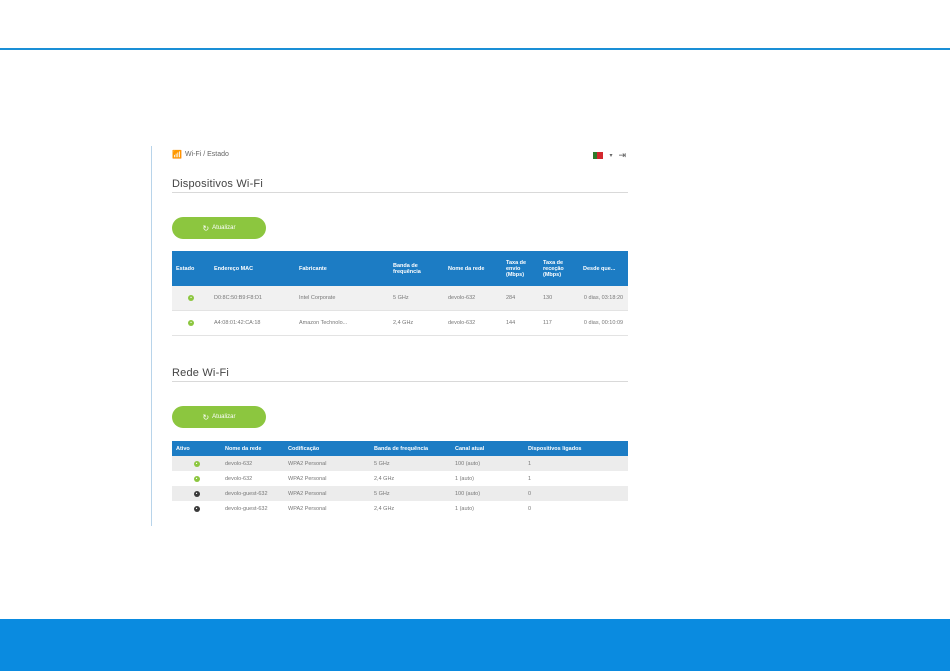 The height and width of the screenshot is (671, 950). I want to click on mac-cell: A4:08:01:42:CA:18, so click(252, 323).